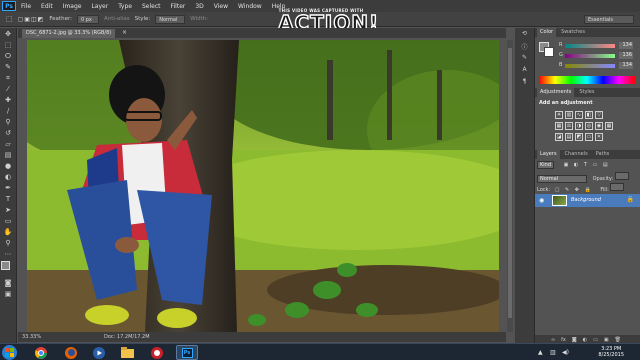 This screenshot has width=640, height=360. Describe the element at coordinates (9, 352) in the screenshot. I see `start-button` at that location.